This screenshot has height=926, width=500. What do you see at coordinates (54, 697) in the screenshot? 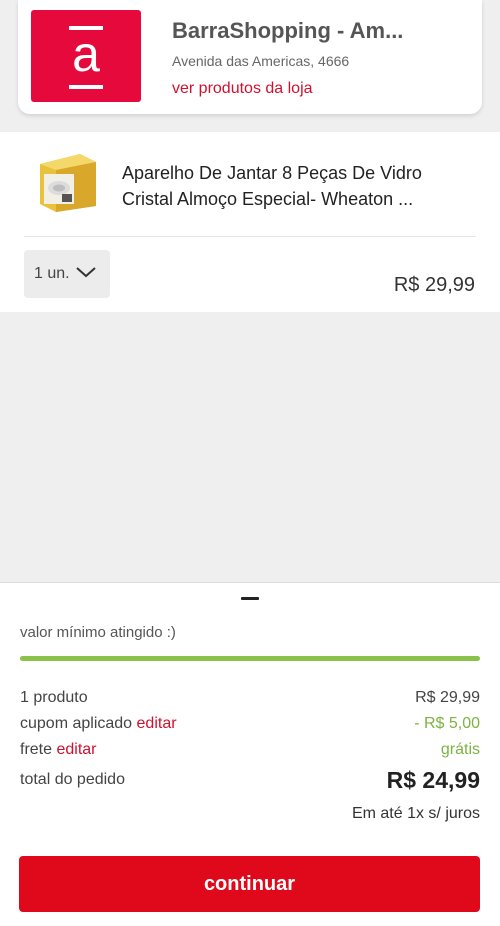
I see `products-label: 1 produto` at bounding box center [54, 697].